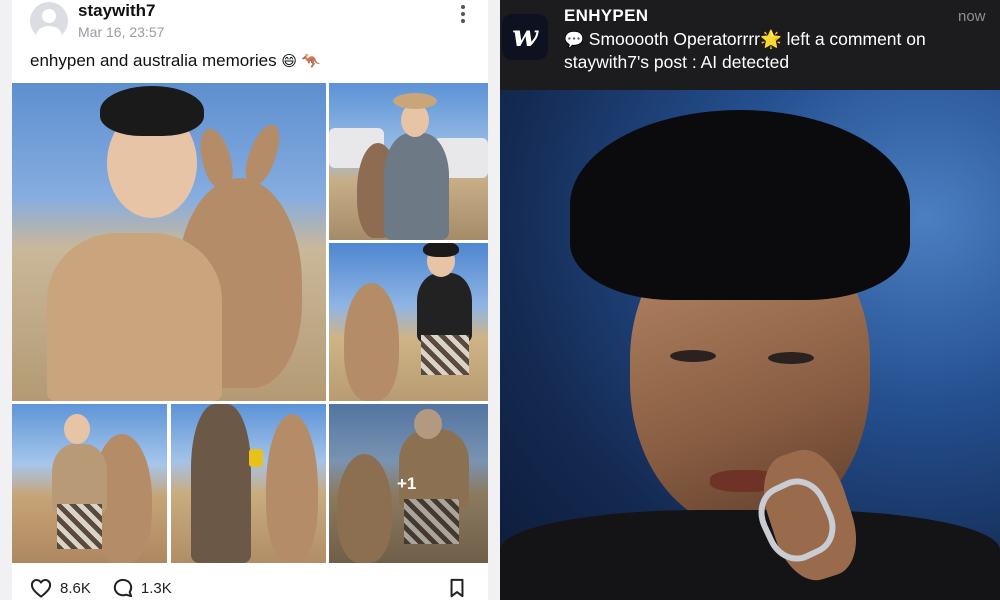 The image size is (1000, 600). I want to click on avatar, so click(49, 21).